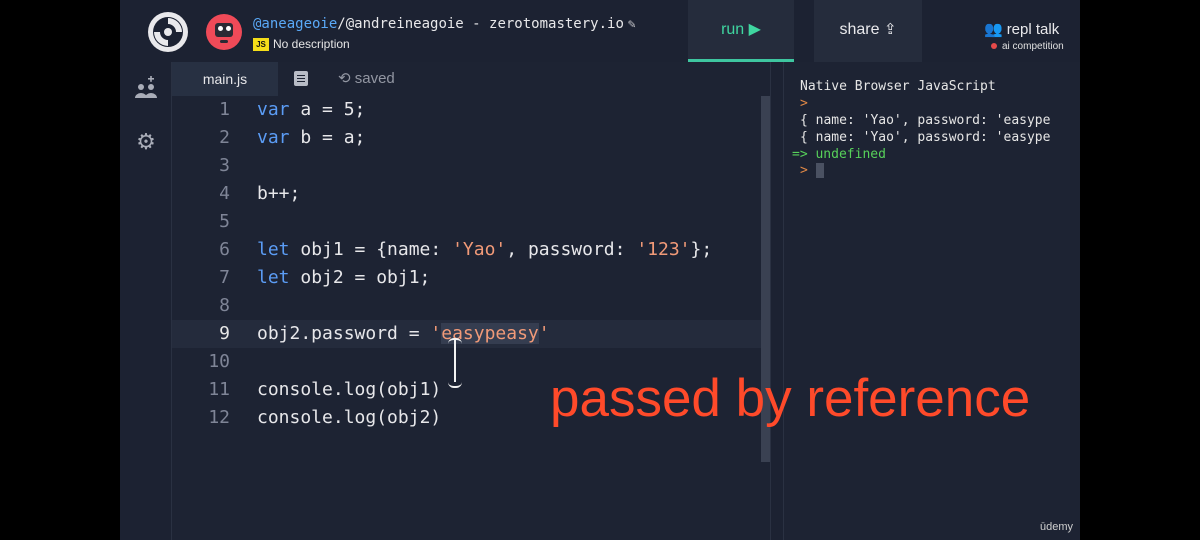 The width and height of the screenshot is (1200, 540). I want to click on code-text: obj2.password = 'easypeasy', so click(403, 334).